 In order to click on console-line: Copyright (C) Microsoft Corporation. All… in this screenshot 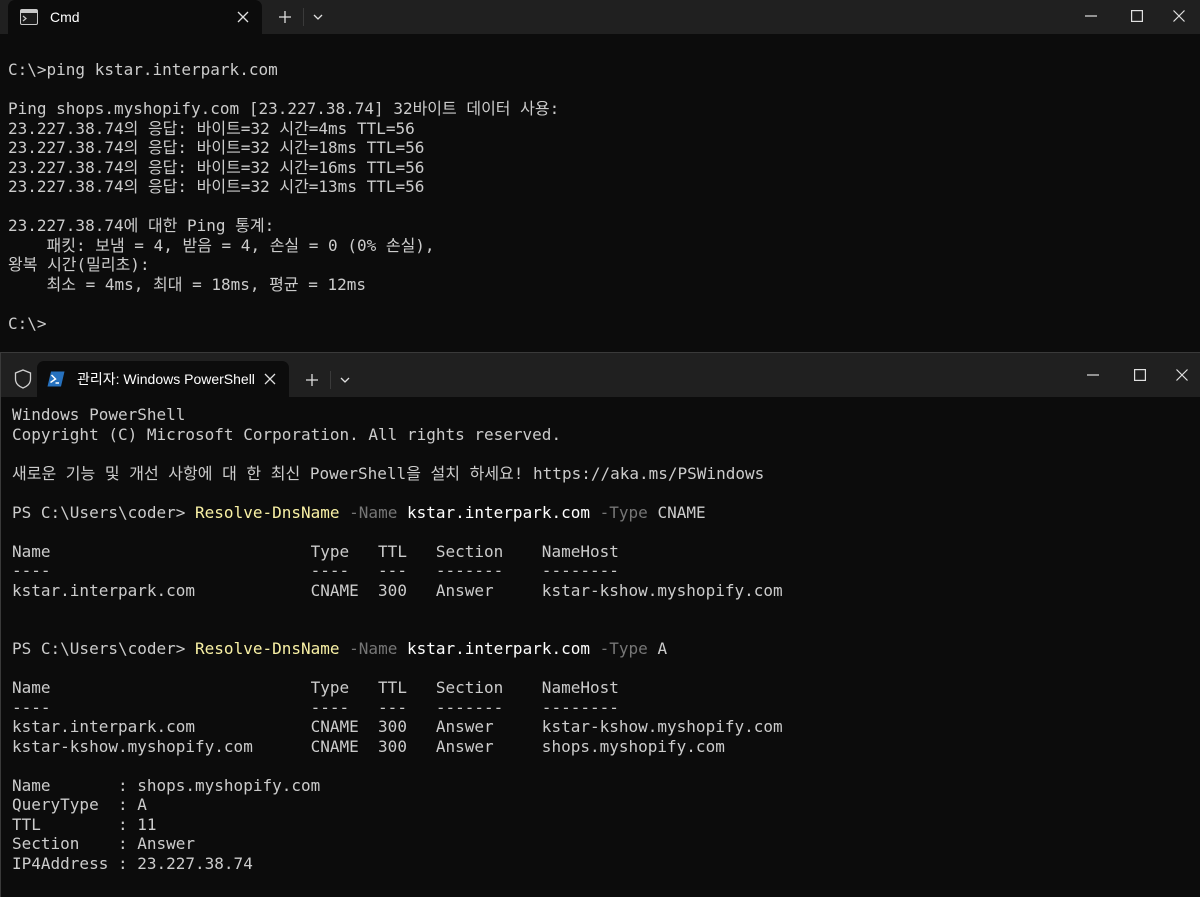, I will do `click(287, 434)`.